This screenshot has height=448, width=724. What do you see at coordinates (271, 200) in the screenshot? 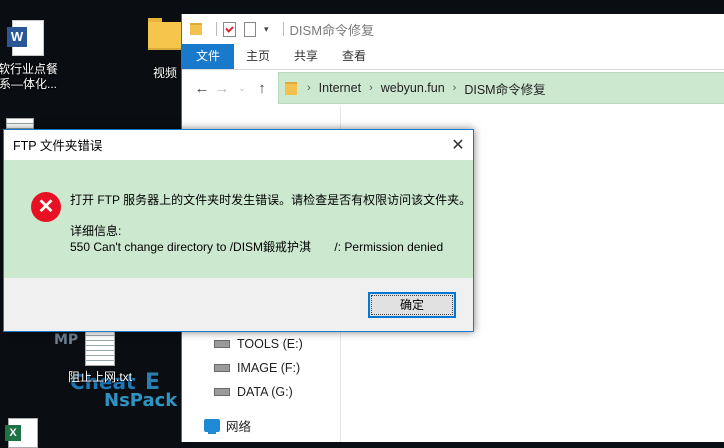
I see `error-message: 打开 FTP 服务器上的文件夹时发生错误。请检查是否有权限访问该文件夹。` at bounding box center [271, 200].